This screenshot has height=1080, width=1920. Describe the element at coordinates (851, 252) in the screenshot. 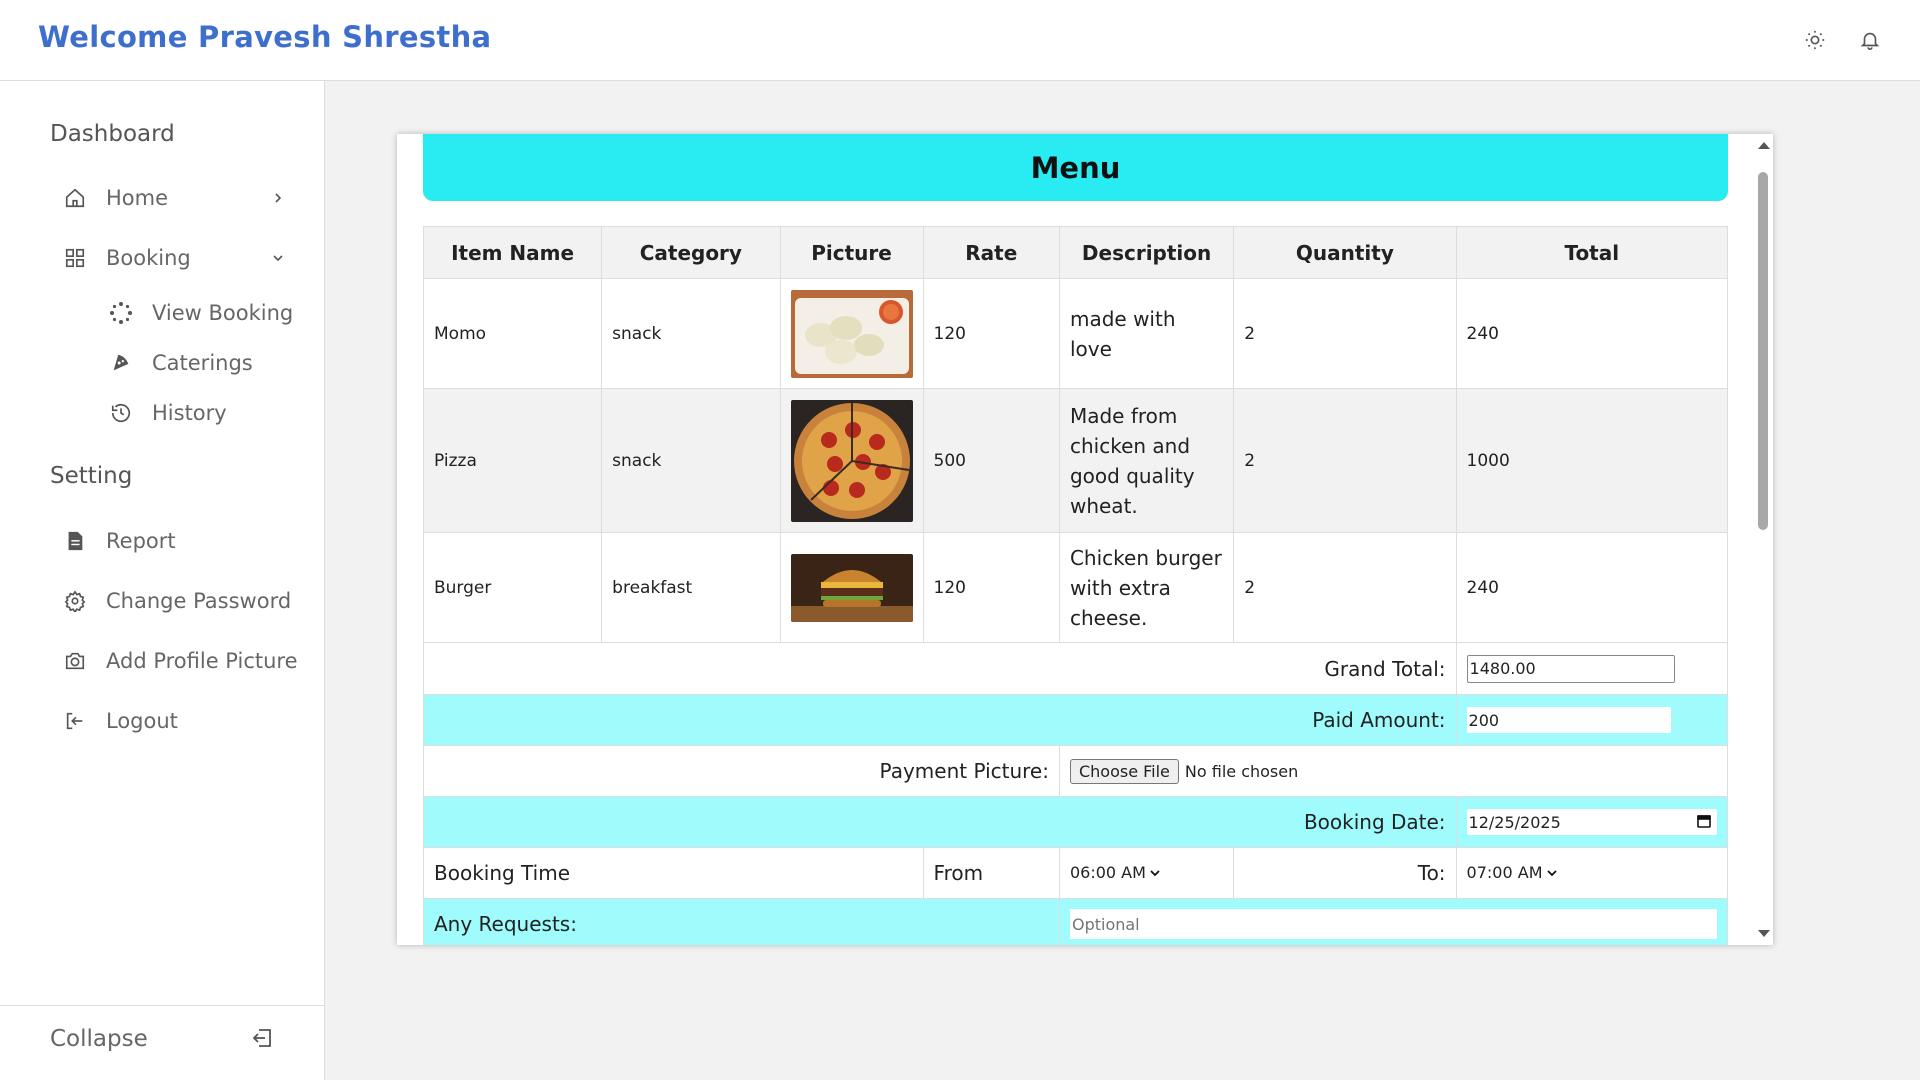

I see `column-header: Picture` at that location.